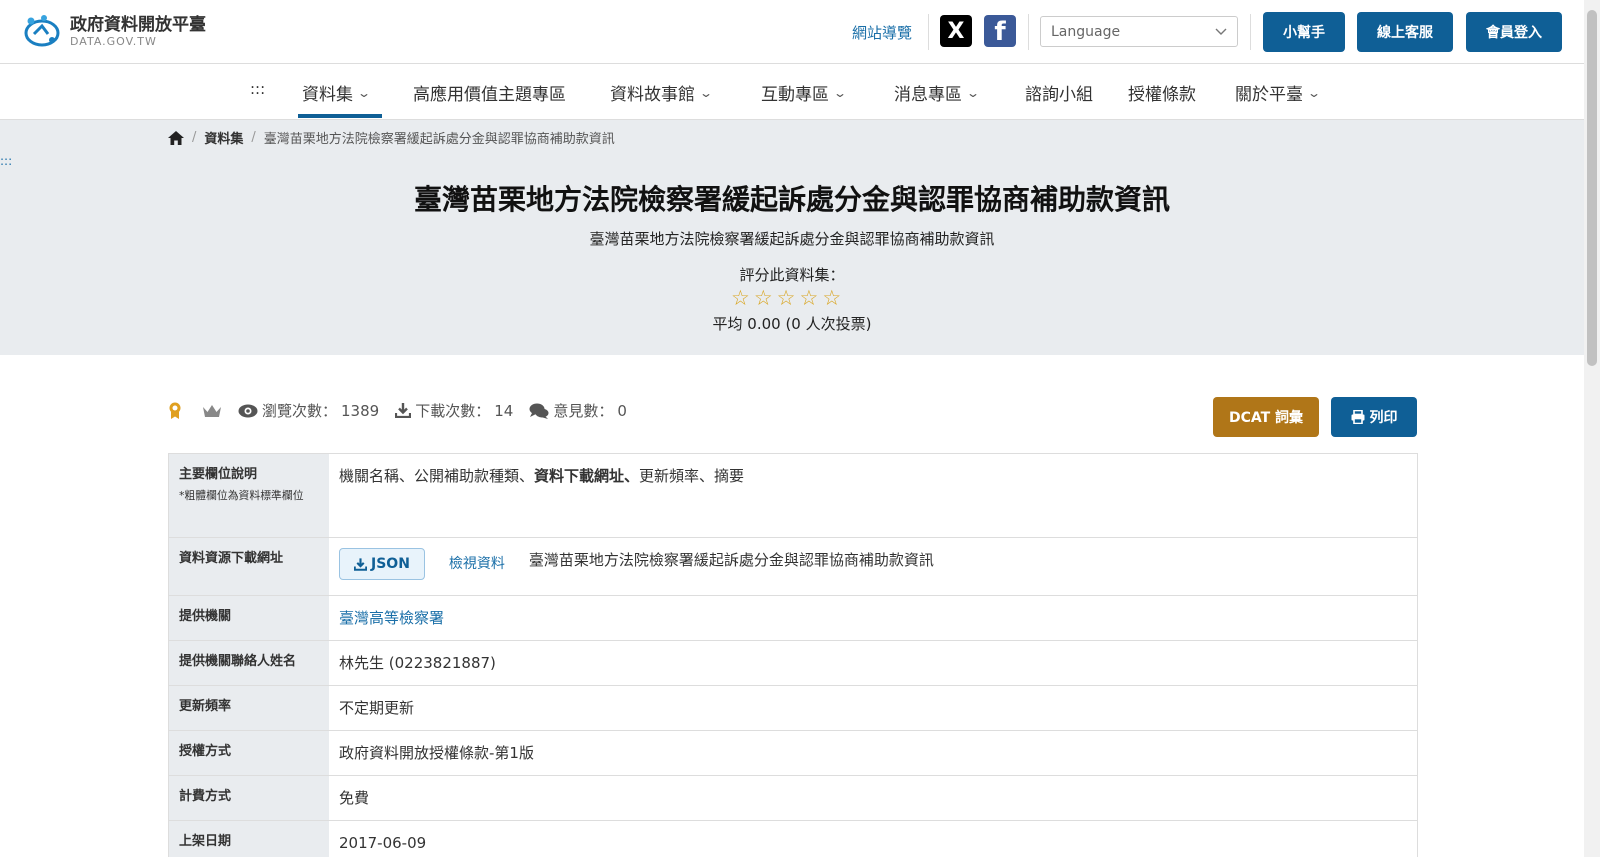 This screenshot has width=1600, height=857. I want to click on json-download-button: JSON, so click(382, 564).